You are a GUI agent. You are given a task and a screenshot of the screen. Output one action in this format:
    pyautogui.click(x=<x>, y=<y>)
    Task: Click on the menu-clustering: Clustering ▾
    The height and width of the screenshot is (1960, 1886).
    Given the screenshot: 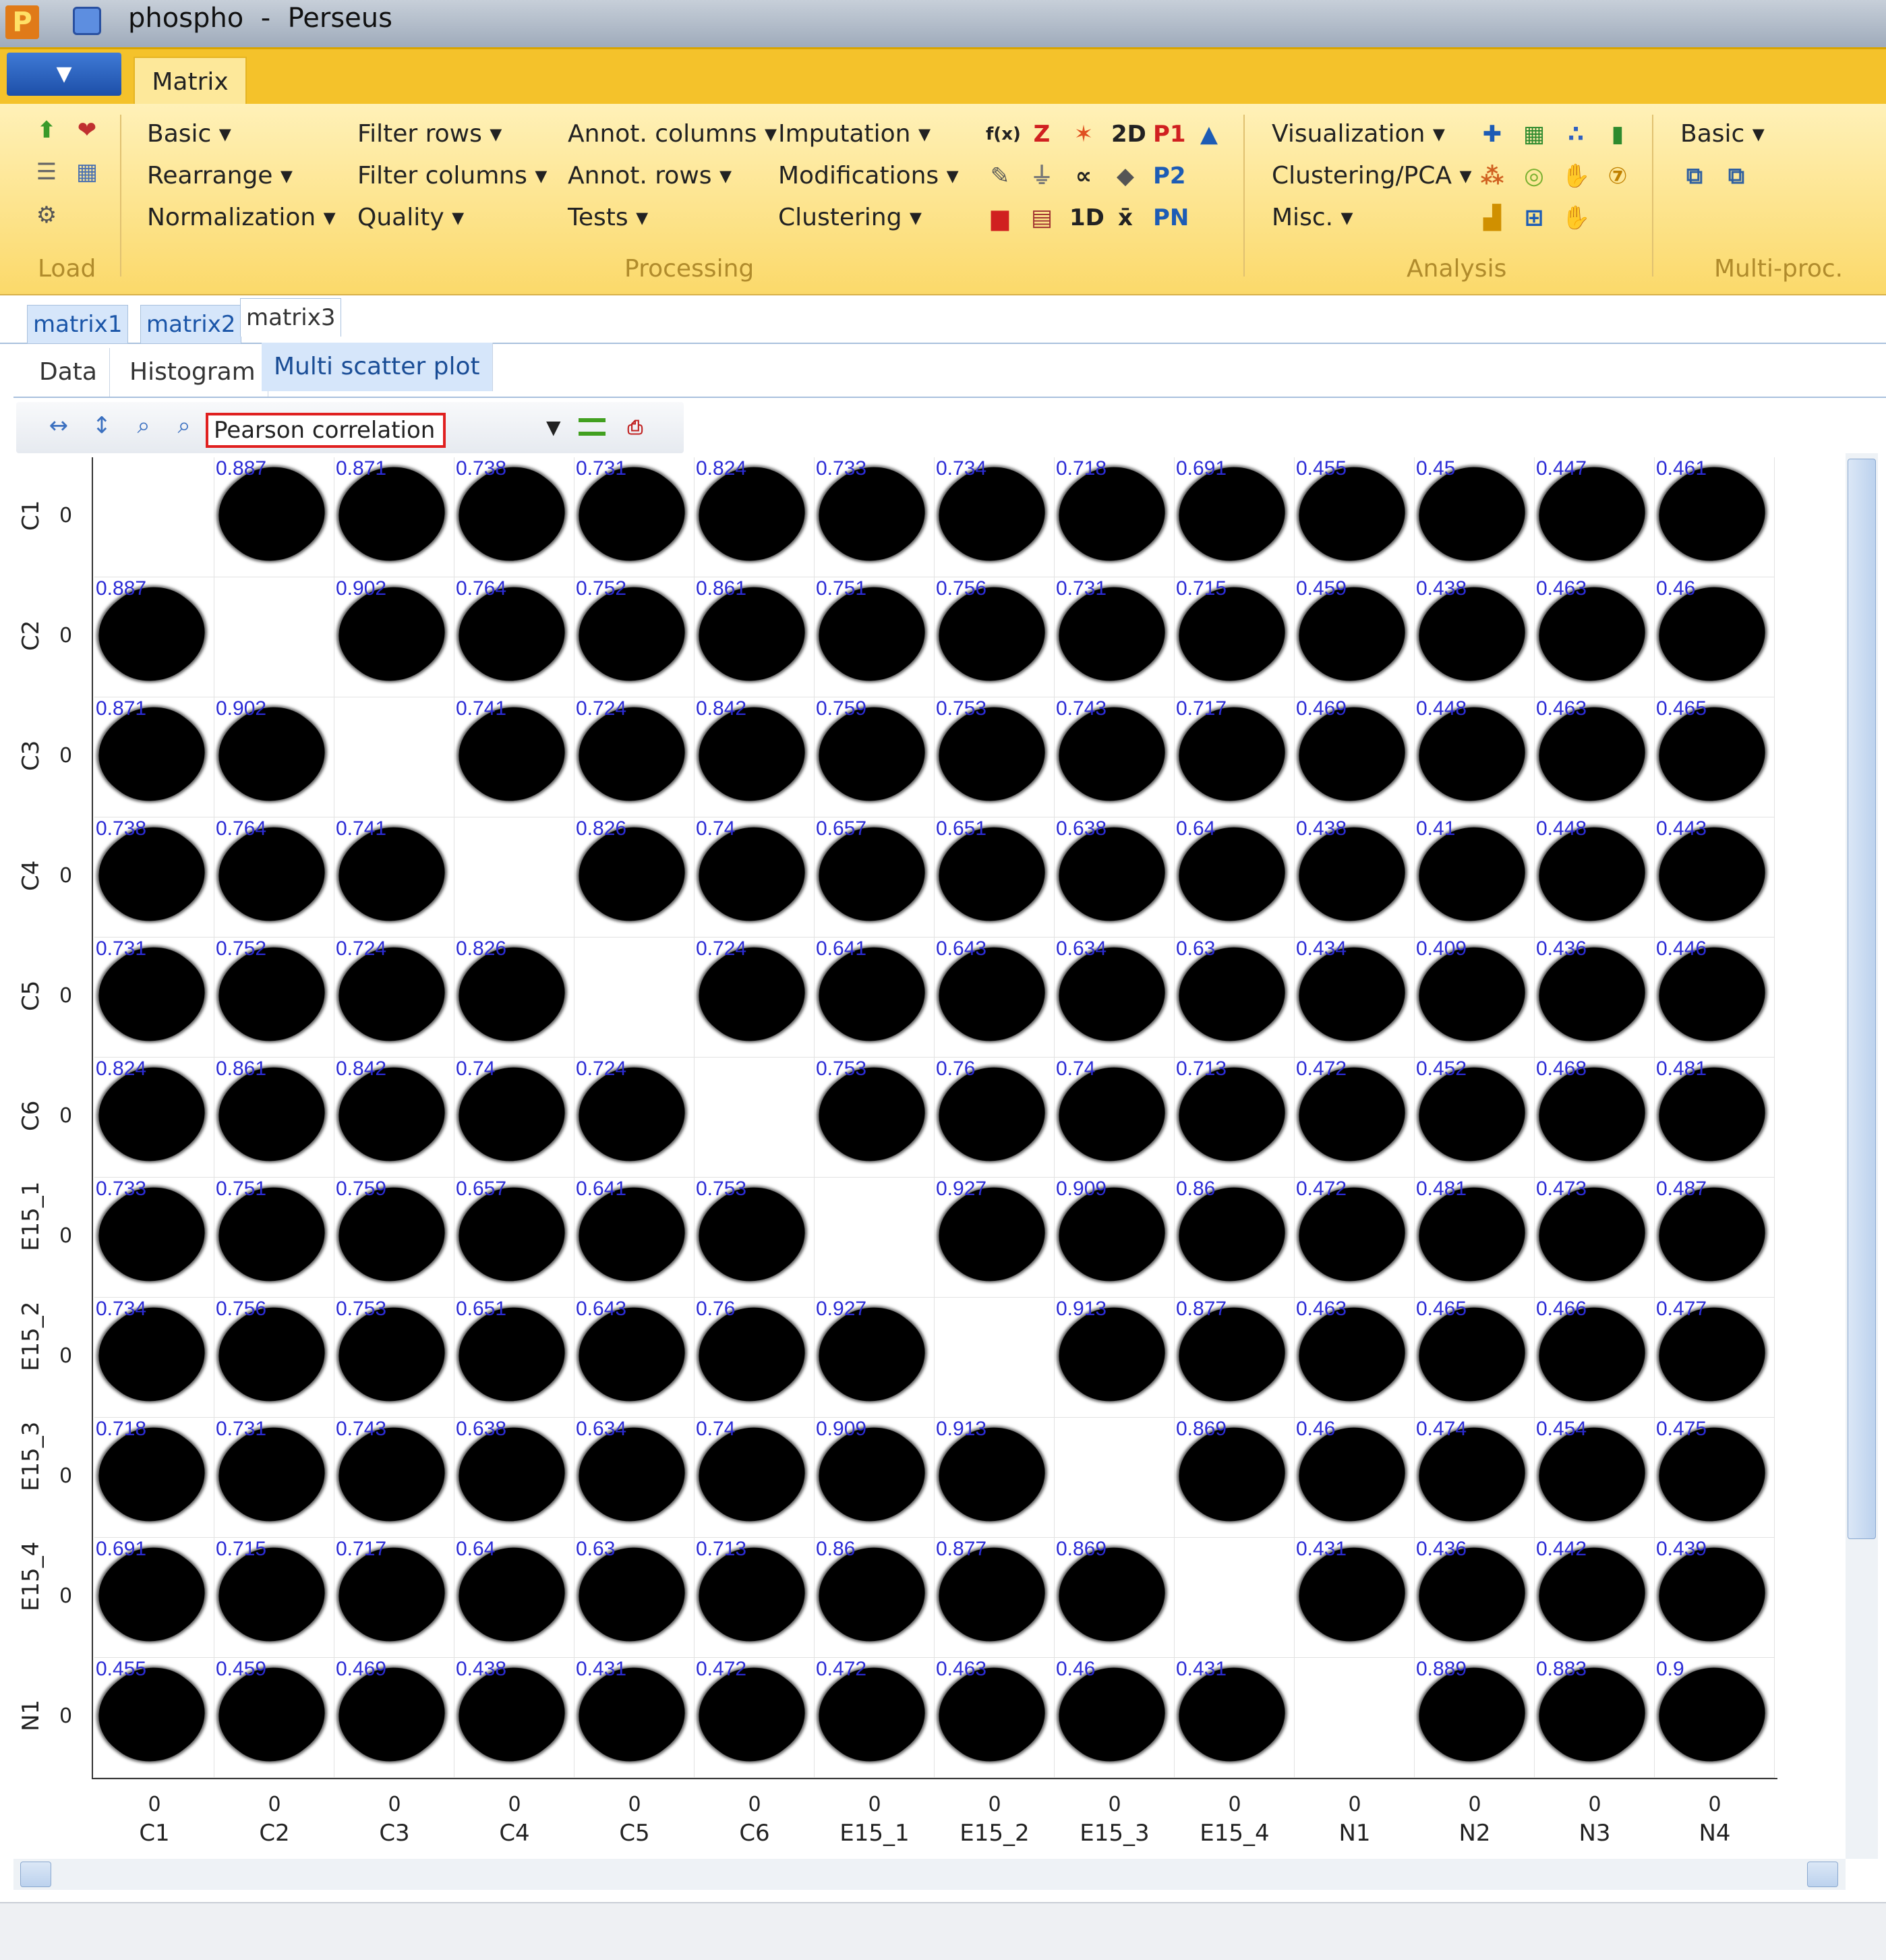 What is the action you would take?
    pyautogui.click(x=850, y=217)
    